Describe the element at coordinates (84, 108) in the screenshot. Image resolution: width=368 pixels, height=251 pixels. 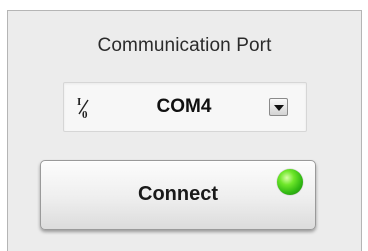
I see `io-resource-icon: I 0` at that location.